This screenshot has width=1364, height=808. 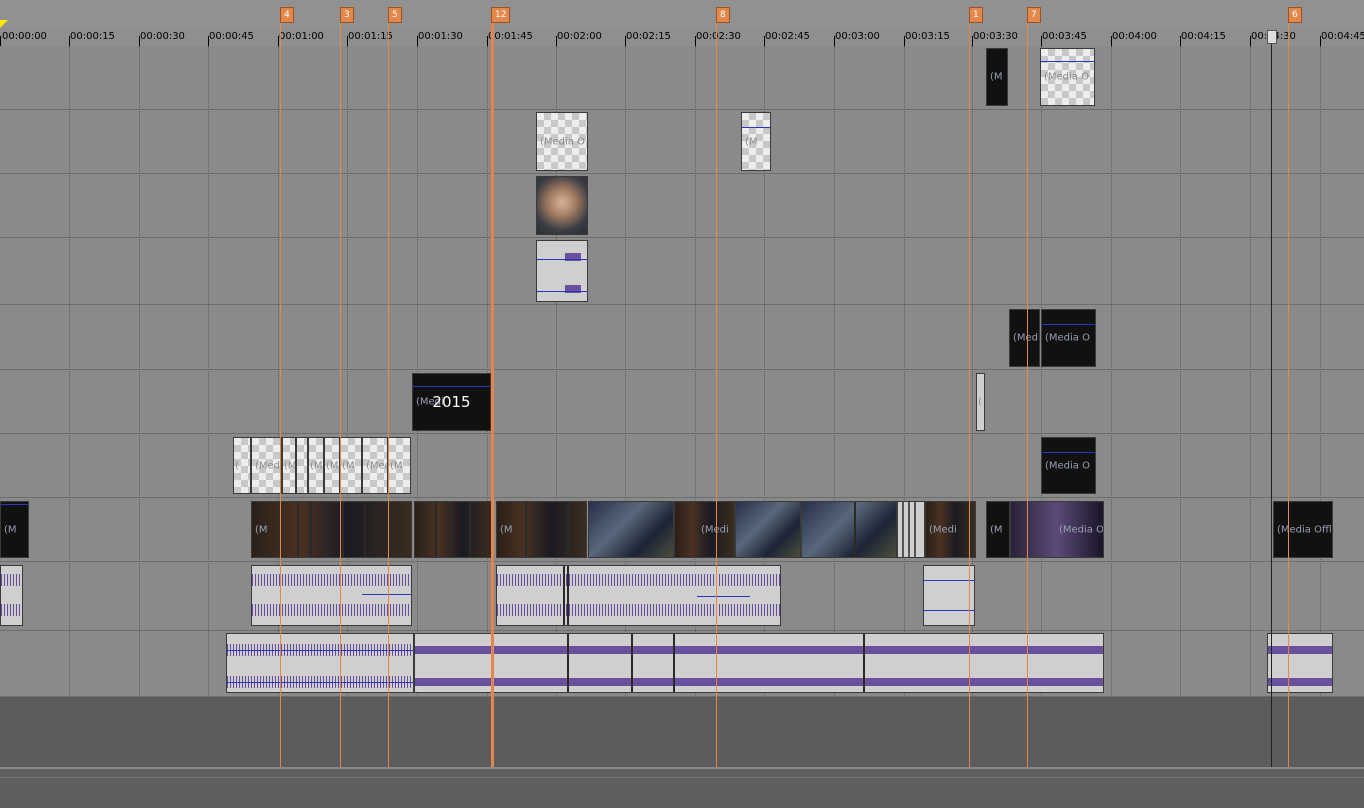 What do you see at coordinates (501, 15) in the screenshot?
I see `marker-flag: 12` at bounding box center [501, 15].